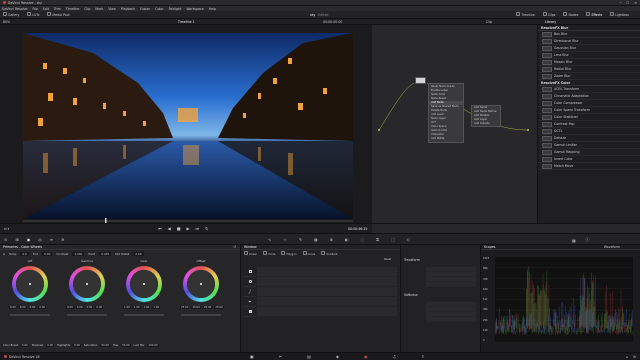 The image size is (640, 360). What do you see at coordinates (194, 9) in the screenshot?
I see `menu-item-workspace: Workspace` at bounding box center [194, 9].